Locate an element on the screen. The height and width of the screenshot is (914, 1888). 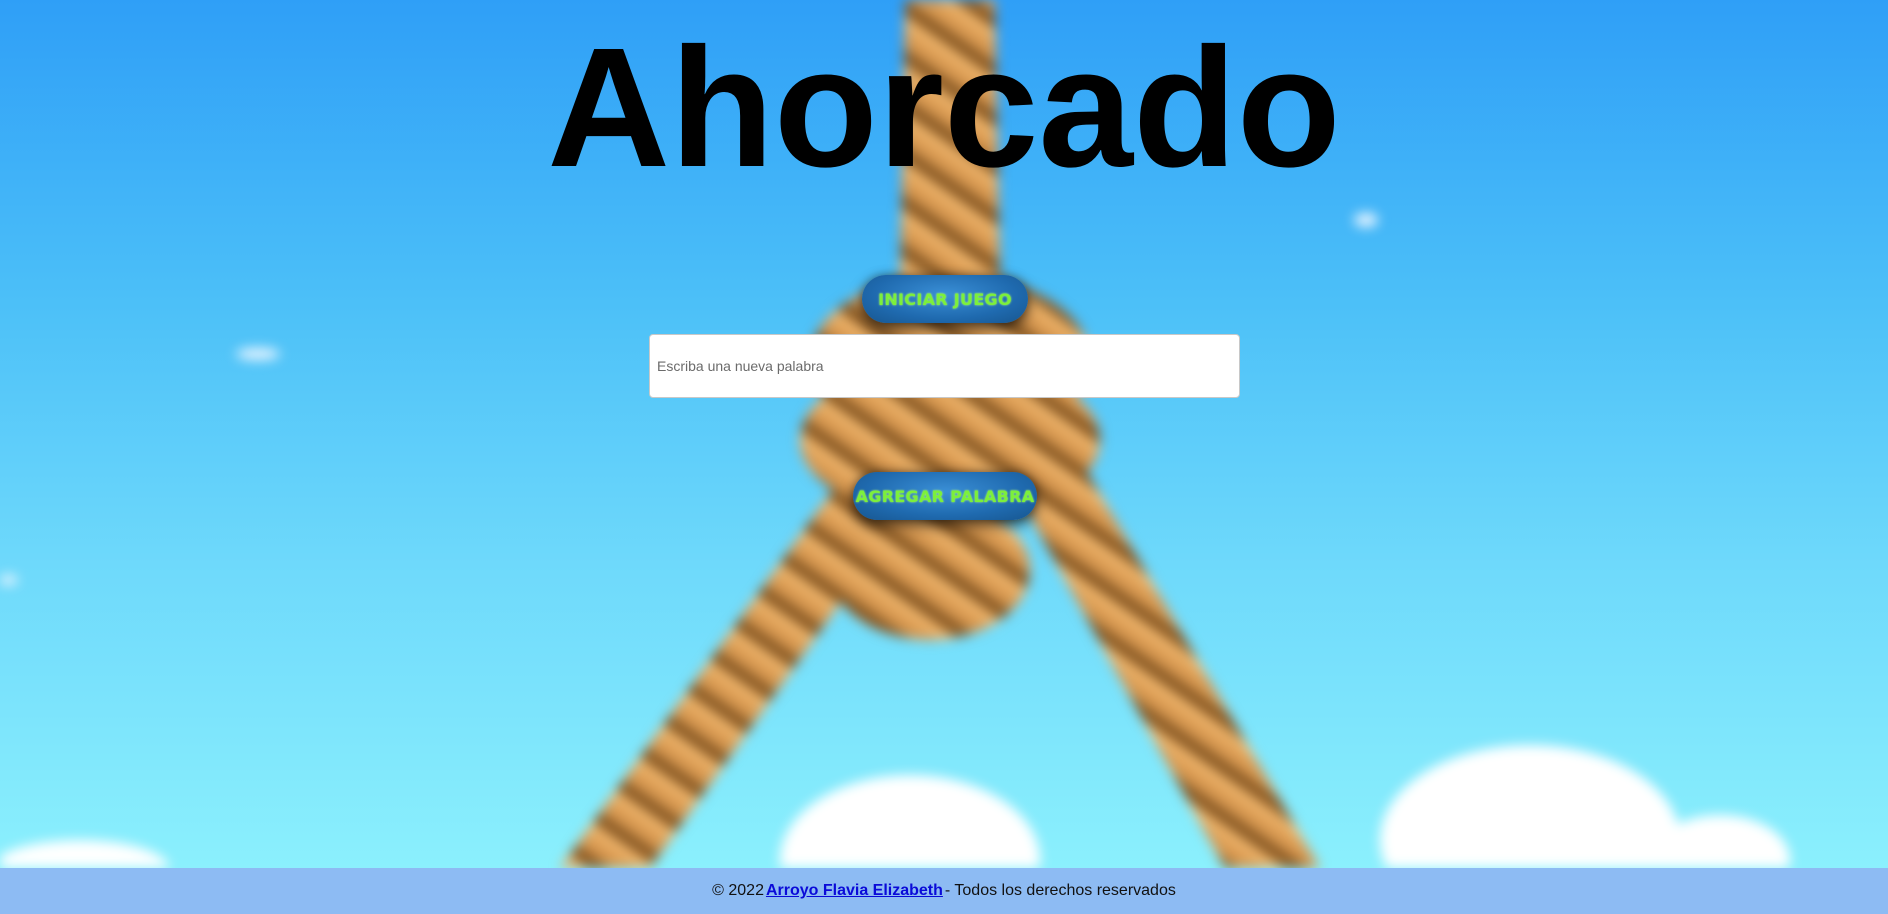
author-link: Arroyo Flavia Elizabeth is located at coordinates (854, 891).